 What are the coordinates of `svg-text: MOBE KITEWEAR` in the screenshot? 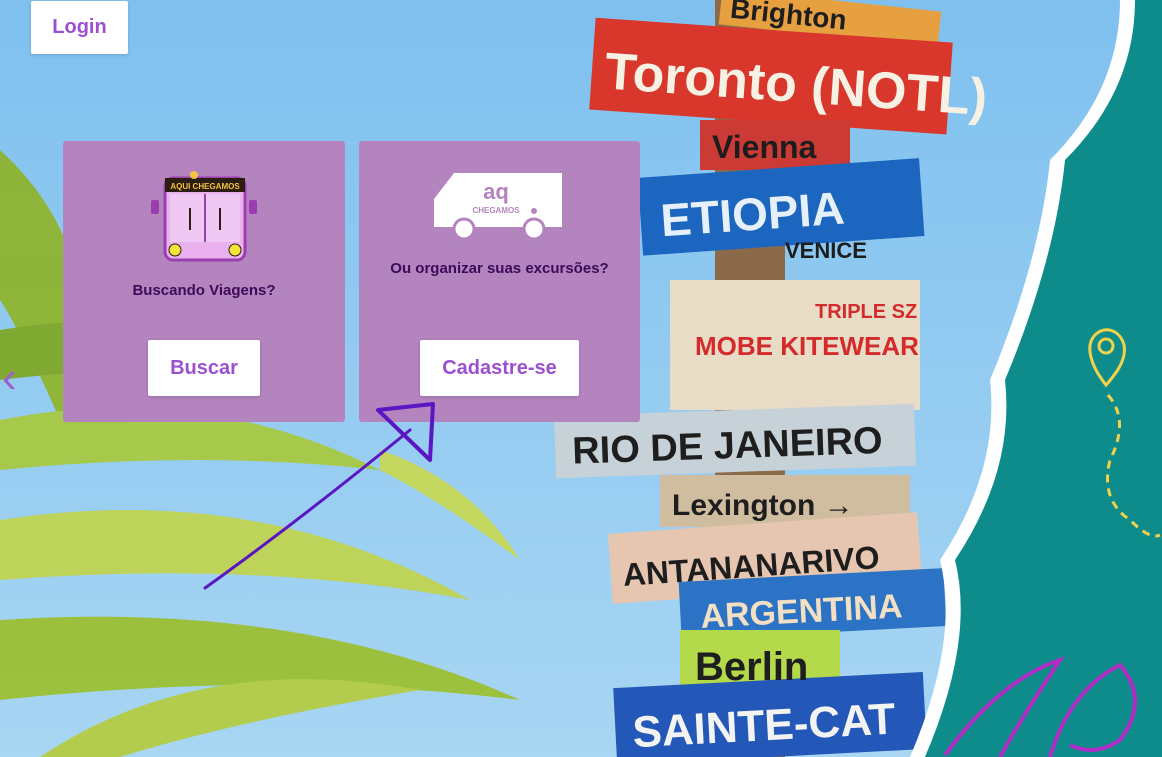 It's located at (807, 346).